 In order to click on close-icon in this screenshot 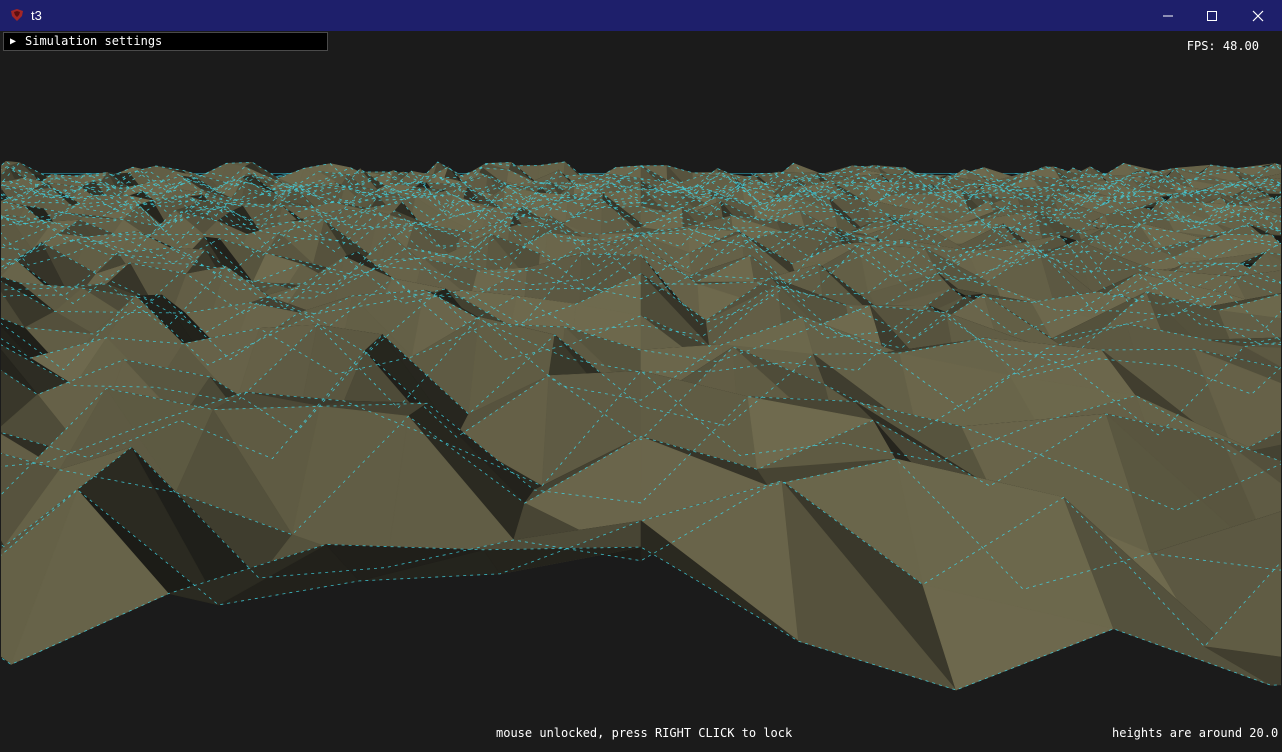, I will do `click(1258, 15)`.